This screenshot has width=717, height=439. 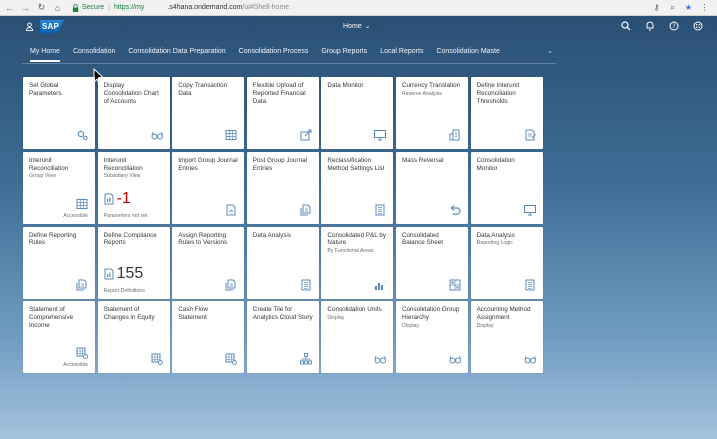 What do you see at coordinates (208, 337) in the screenshot?
I see `tile: Cash Flow Statement` at bounding box center [208, 337].